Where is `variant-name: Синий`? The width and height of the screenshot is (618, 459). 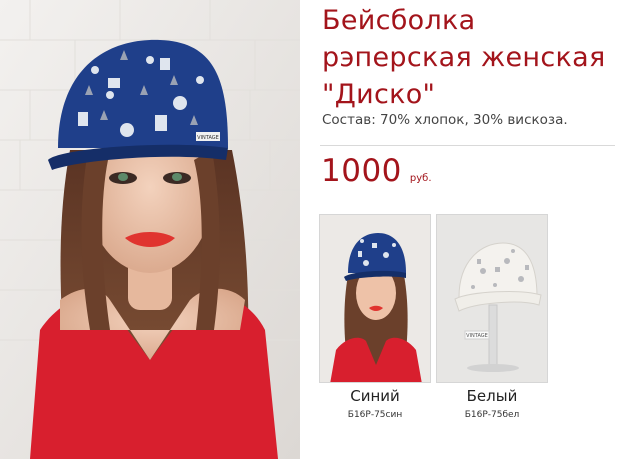
variant-name: Синий is located at coordinates (375, 396).